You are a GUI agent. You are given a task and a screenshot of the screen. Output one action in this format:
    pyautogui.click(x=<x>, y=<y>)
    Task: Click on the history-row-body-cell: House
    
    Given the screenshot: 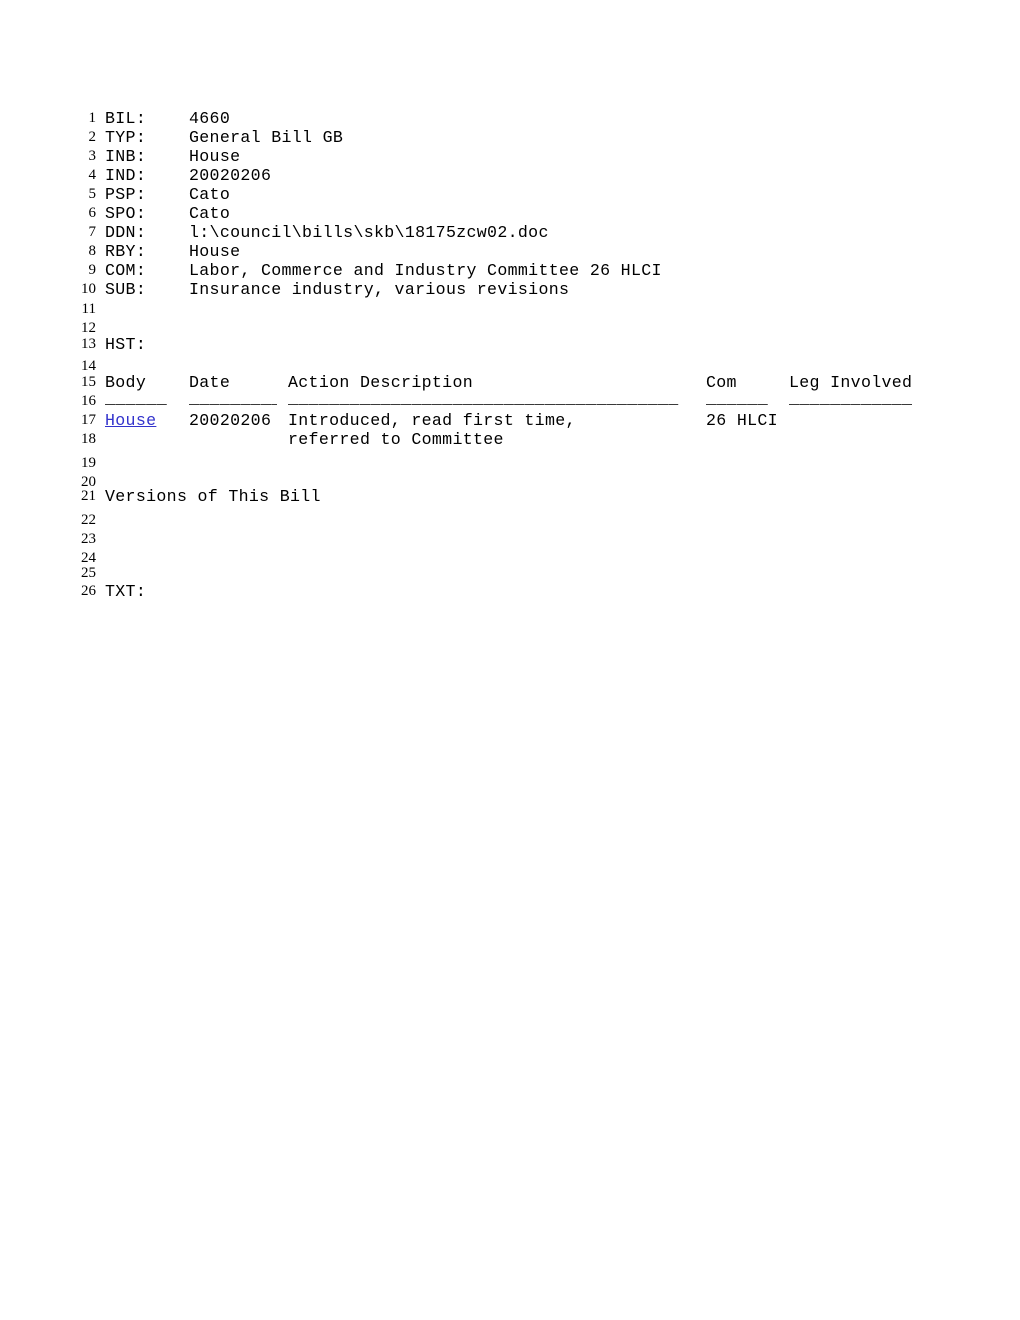 What is the action you would take?
    pyautogui.click(x=130, y=420)
    